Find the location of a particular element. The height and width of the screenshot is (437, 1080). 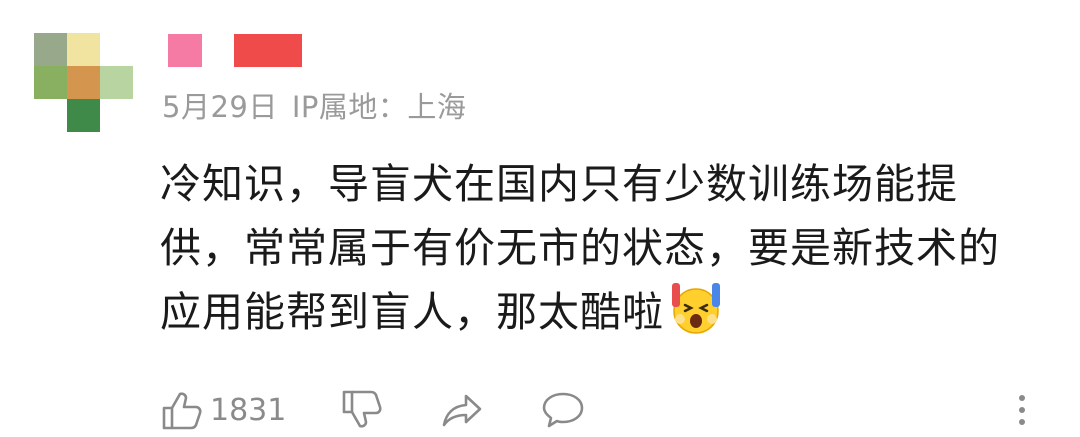

like-button: 1831 is located at coordinates (223, 410).